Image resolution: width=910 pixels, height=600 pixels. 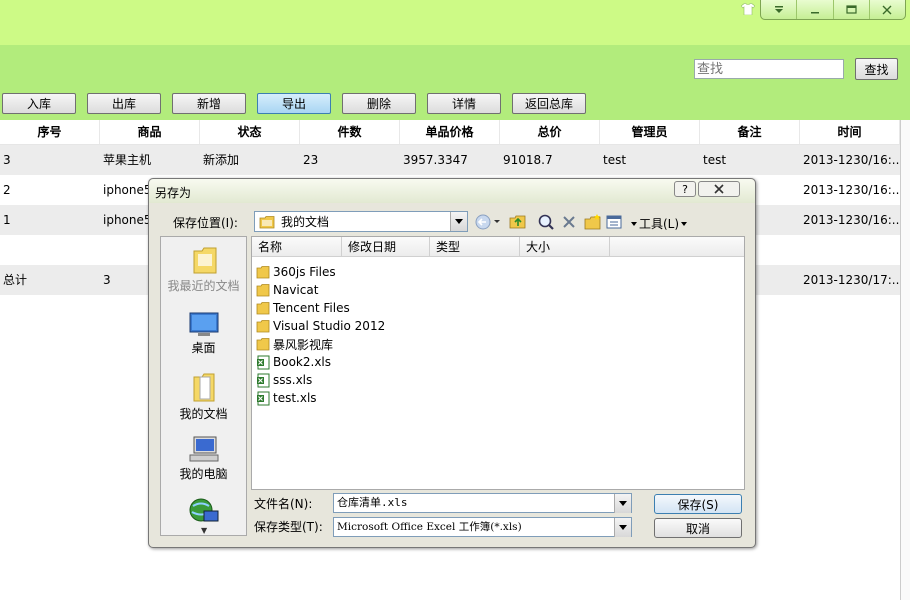 What do you see at coordinates (464, 103) in the screenshot?
I see `details-button: 详情` at bounding box center [464, 103].